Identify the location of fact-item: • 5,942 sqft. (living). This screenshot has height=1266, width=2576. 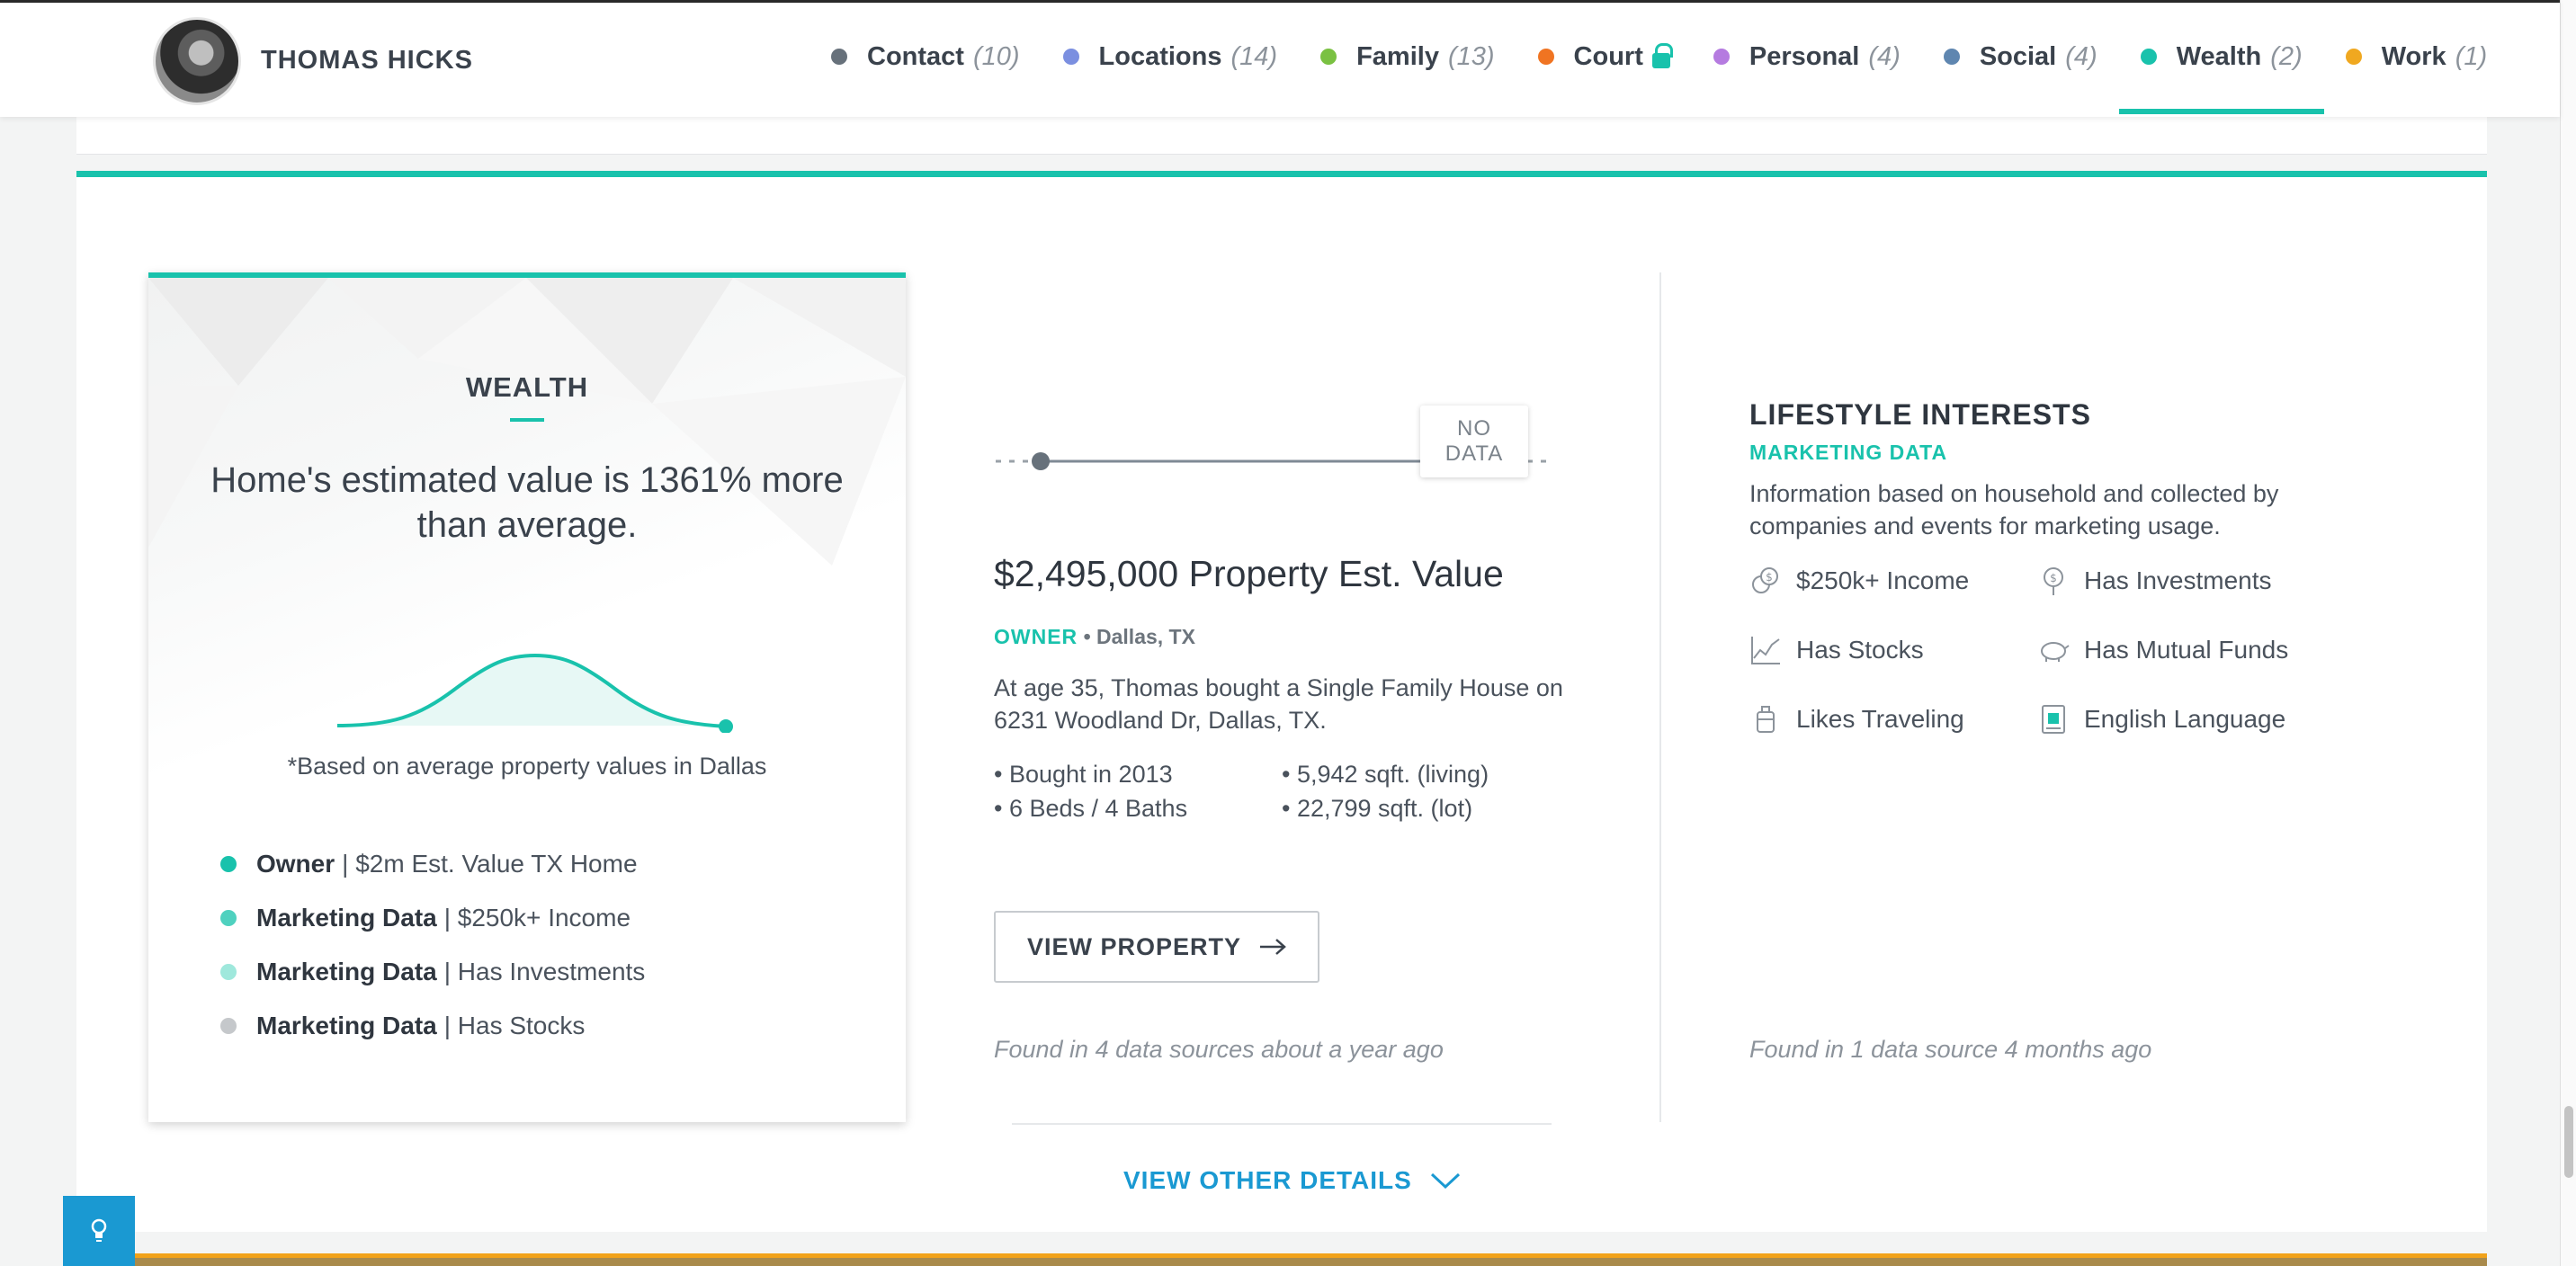
(1385, 774).